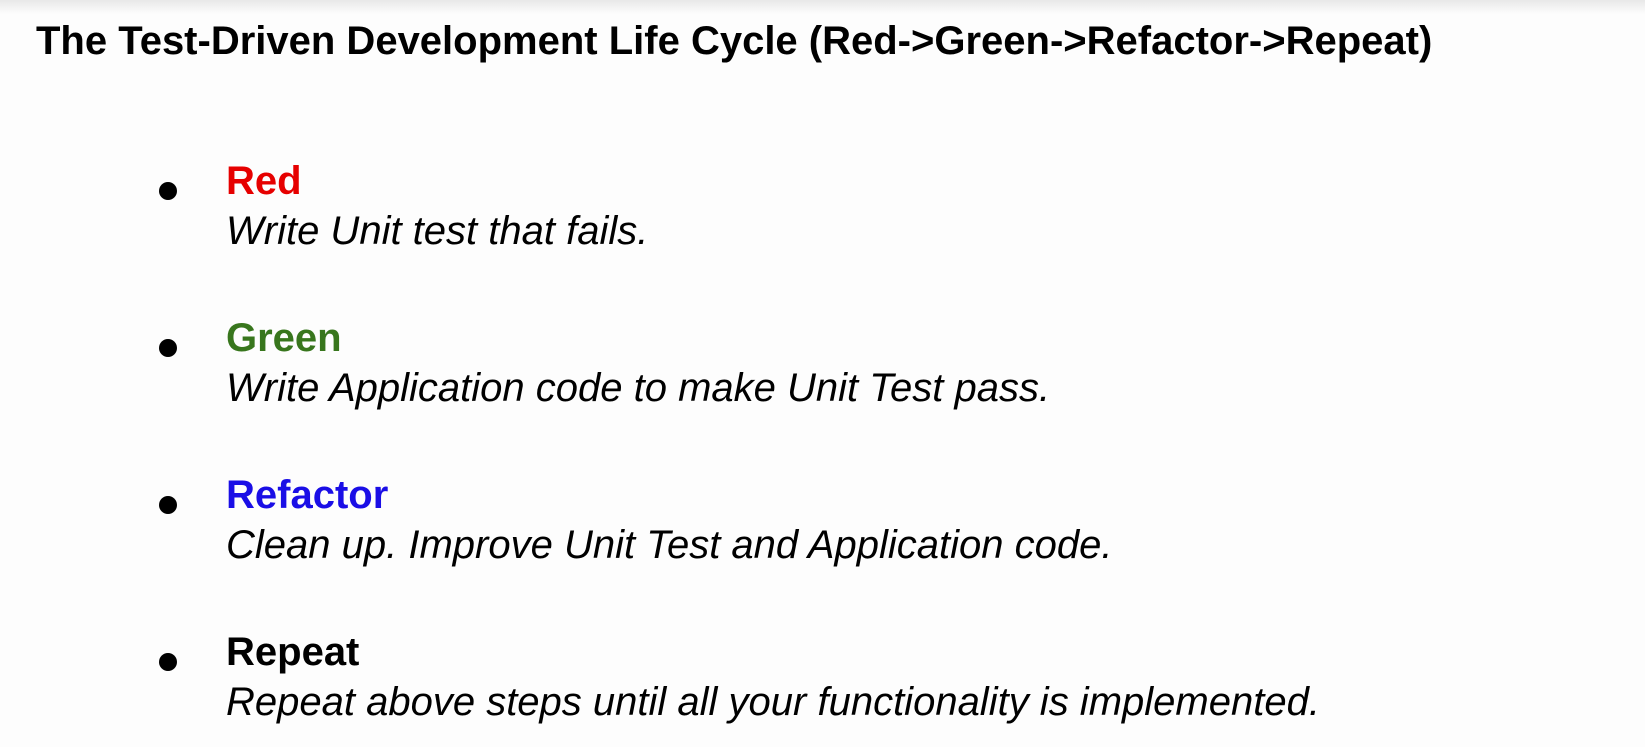 This screenshot has width=1645, height=747. What do you see at coordinates (822, 7) in the screenshot?
I see `window-top-shadow` at bounding box center [822, 7].